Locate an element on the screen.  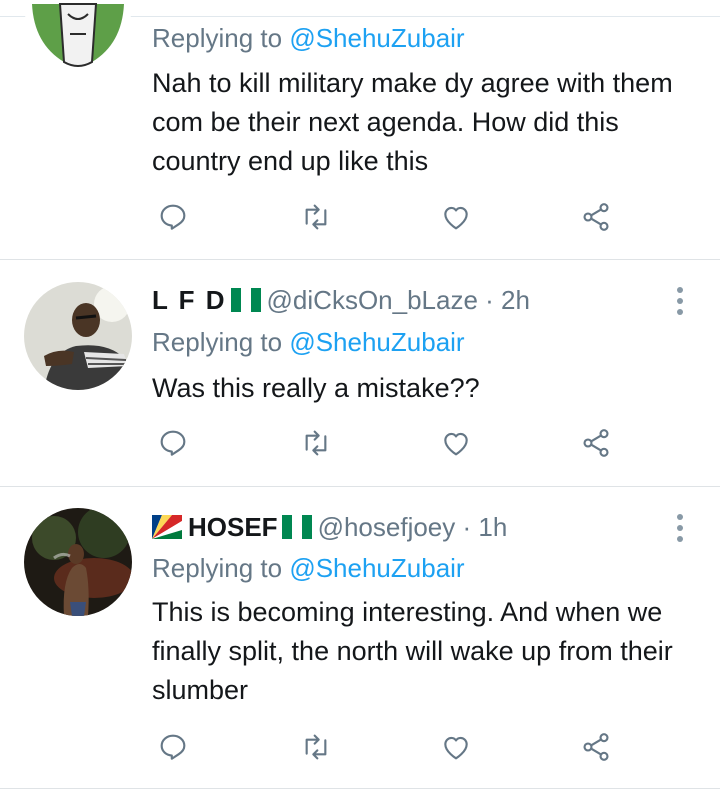
timestamp: · 2h is located at coordinates (507, 300).